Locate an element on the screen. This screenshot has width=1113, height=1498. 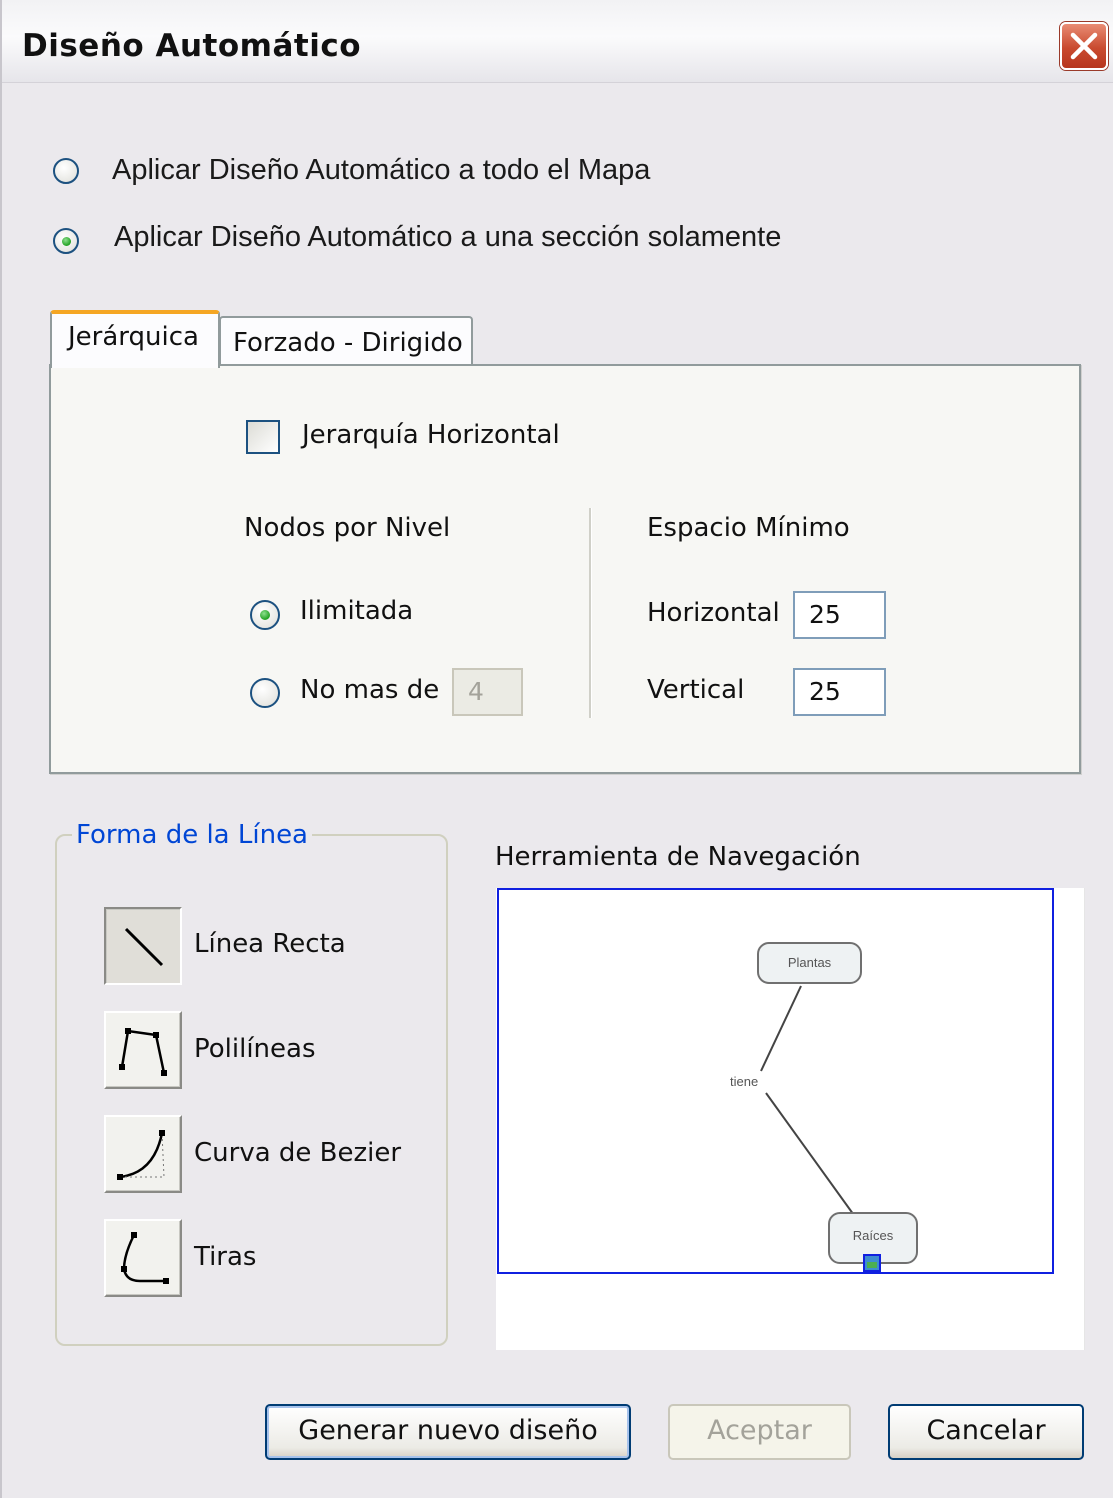
tab-forced-directed: Forzado - Dirigido is located at coordinates (346, 341).